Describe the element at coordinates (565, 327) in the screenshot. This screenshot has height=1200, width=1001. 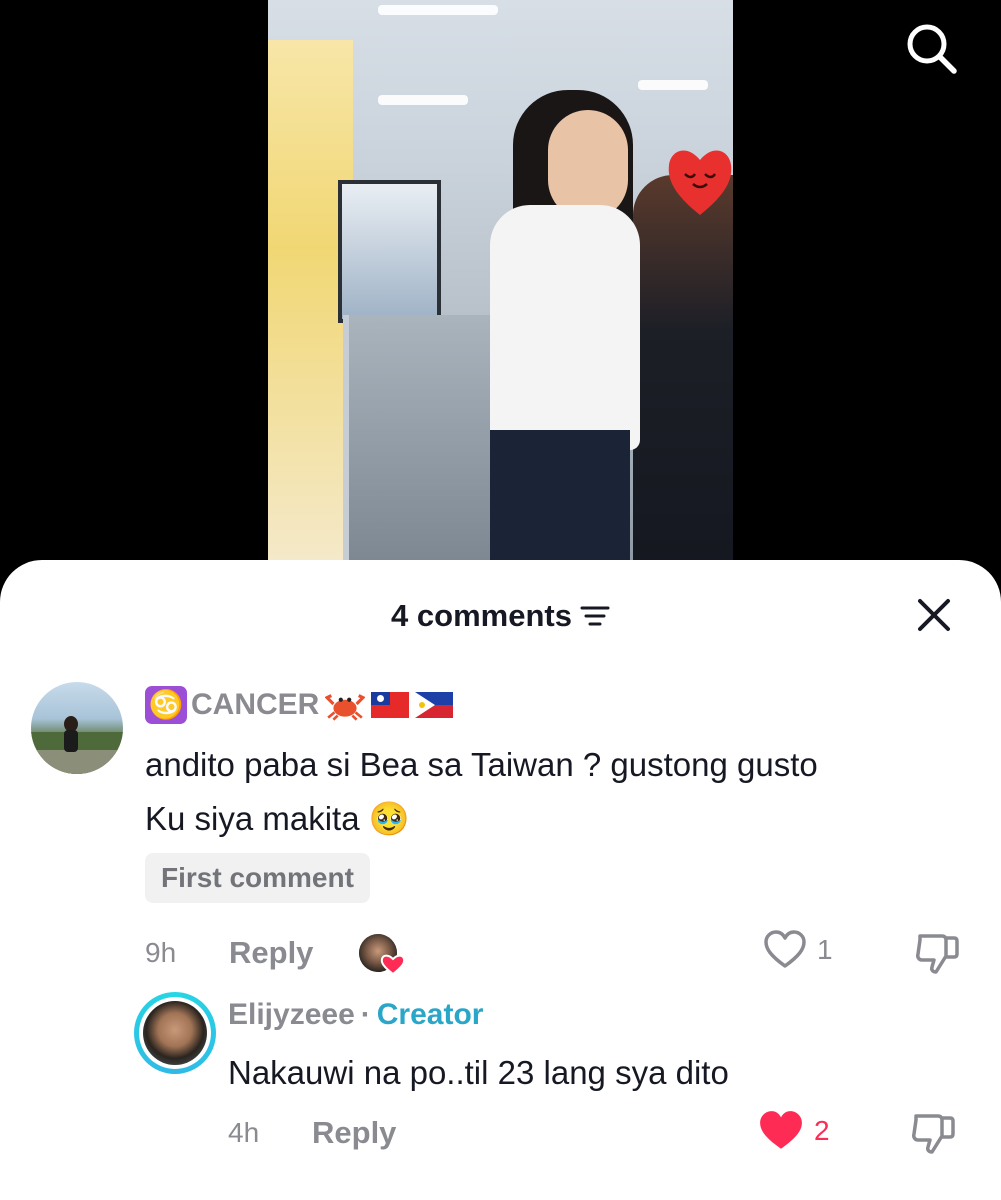
I see `person-shirt` at that location.